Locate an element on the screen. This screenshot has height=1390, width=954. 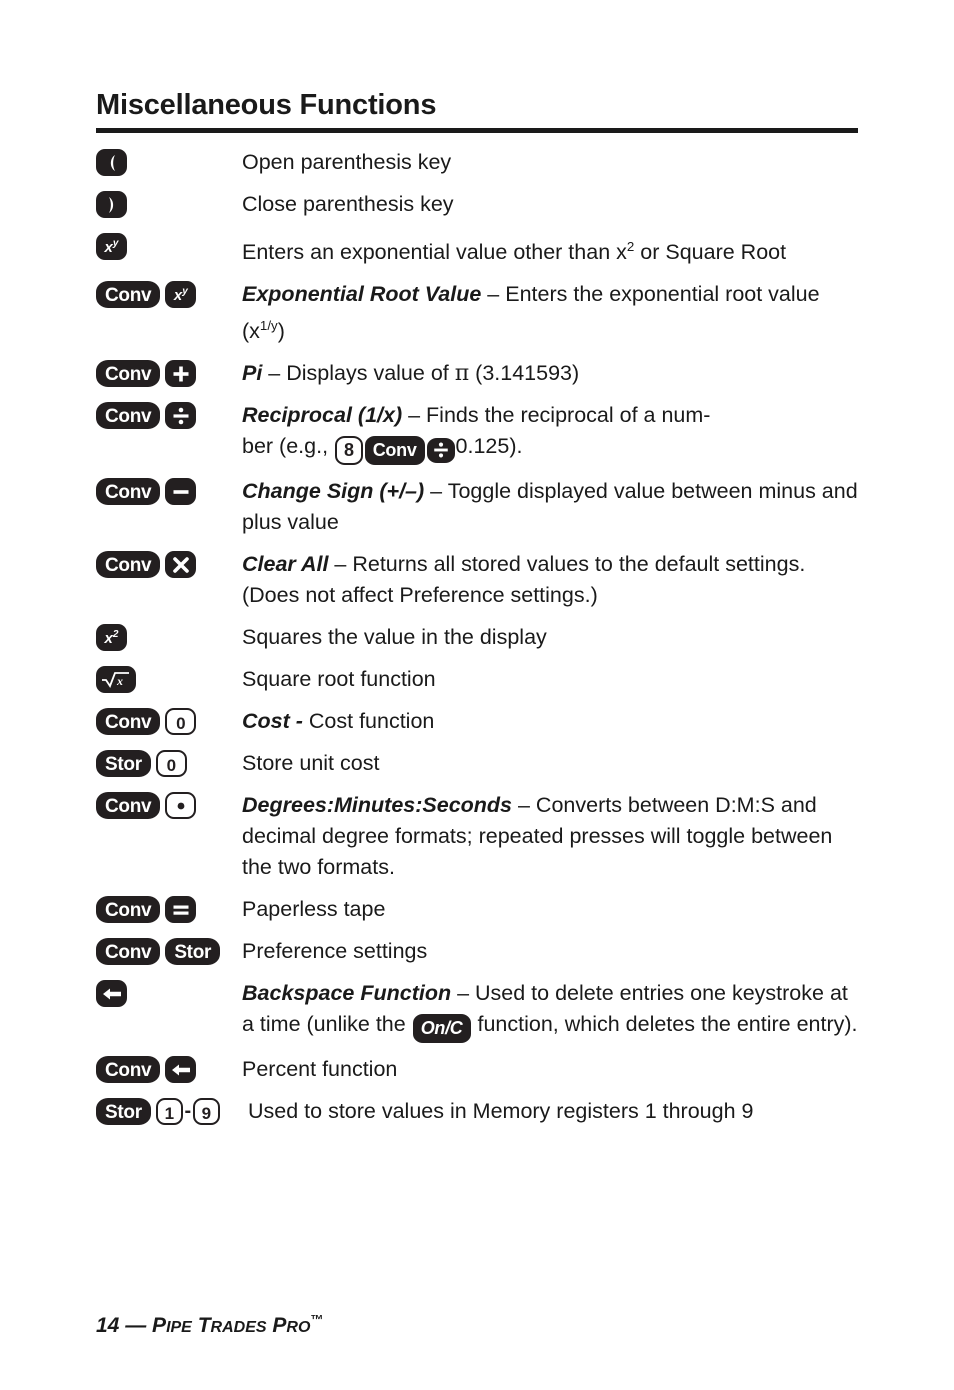
key-combo: Conv xy is located at coordinates (169, 294).